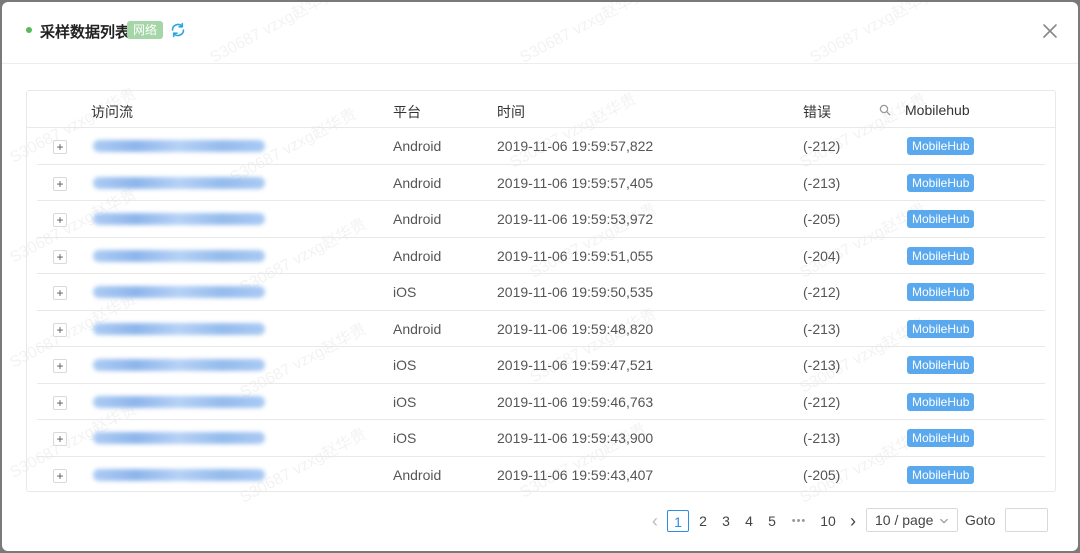 The image size is (1080, 553). Describe the element at coordinates (678, 521) in the screenshot. I see `page-1-button: 1` at that location.